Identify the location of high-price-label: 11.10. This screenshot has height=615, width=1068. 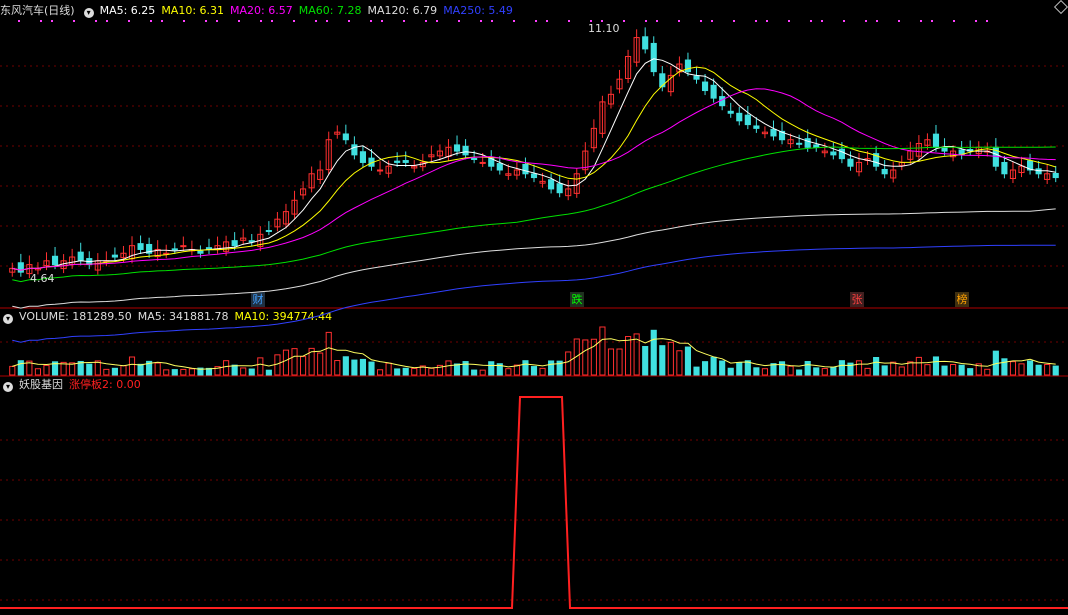
(604, 28).